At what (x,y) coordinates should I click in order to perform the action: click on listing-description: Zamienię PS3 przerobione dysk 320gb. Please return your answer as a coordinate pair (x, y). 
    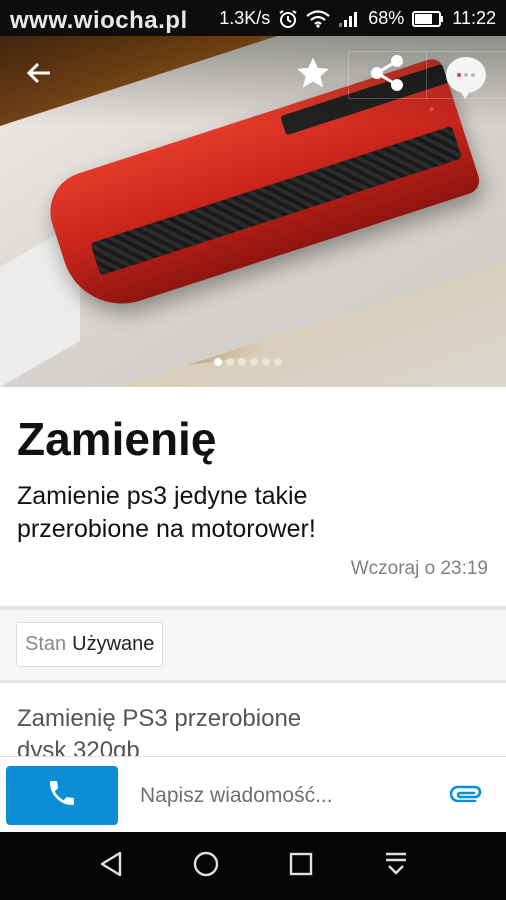
    Looking at the image, I should click on (253, 719).